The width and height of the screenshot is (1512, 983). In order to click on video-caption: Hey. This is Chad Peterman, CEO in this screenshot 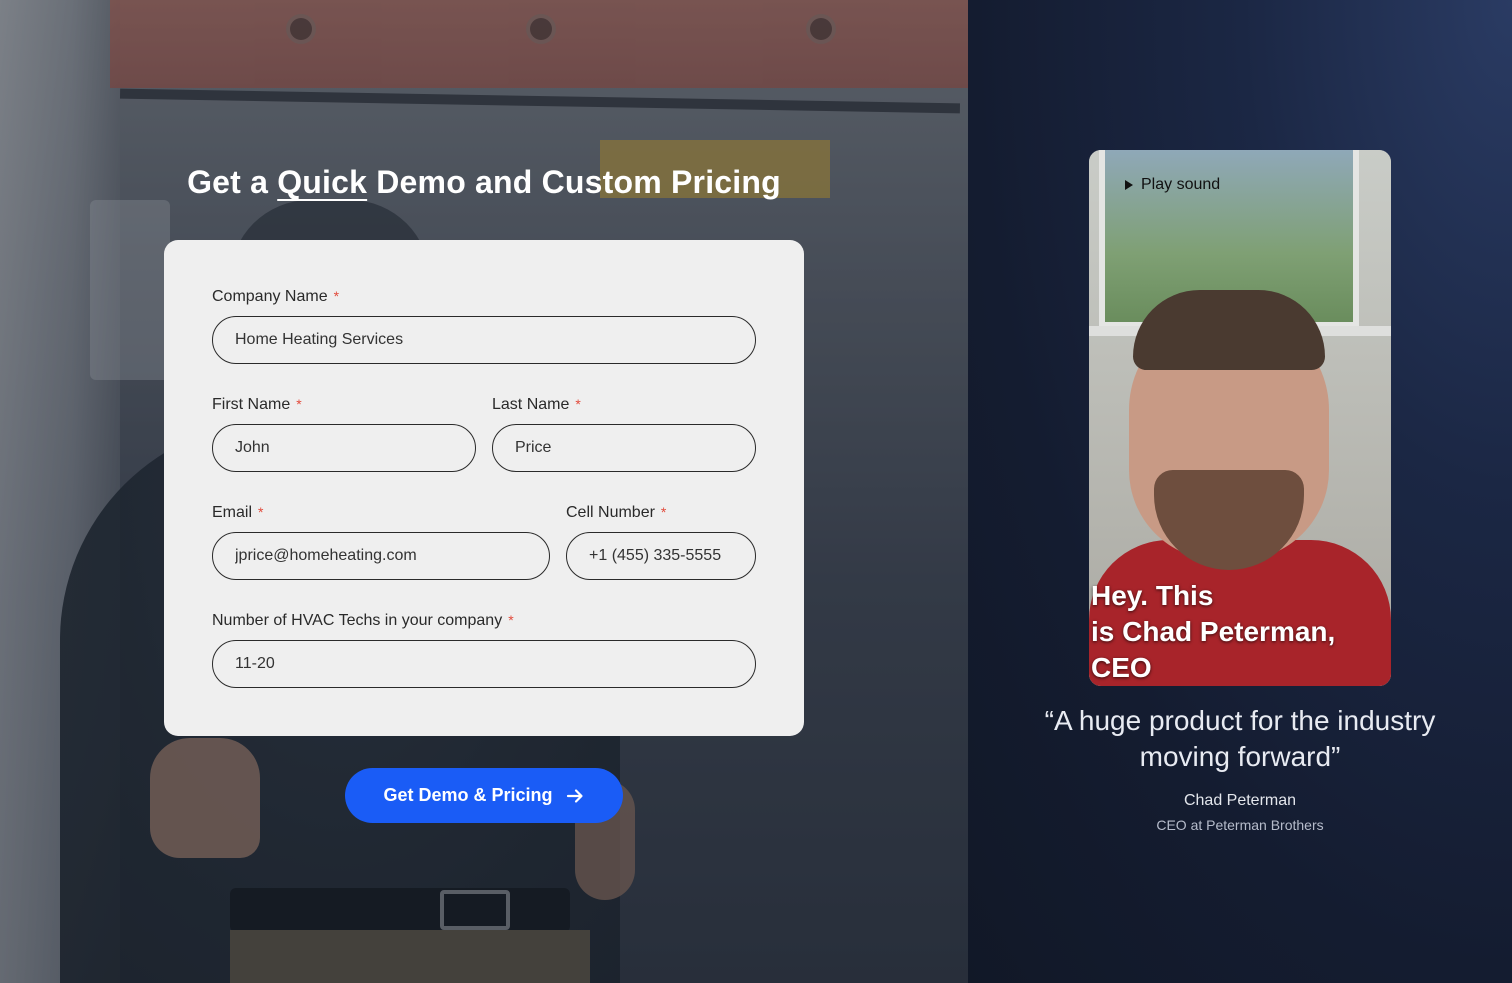, I will do `click(1213, 631)`.